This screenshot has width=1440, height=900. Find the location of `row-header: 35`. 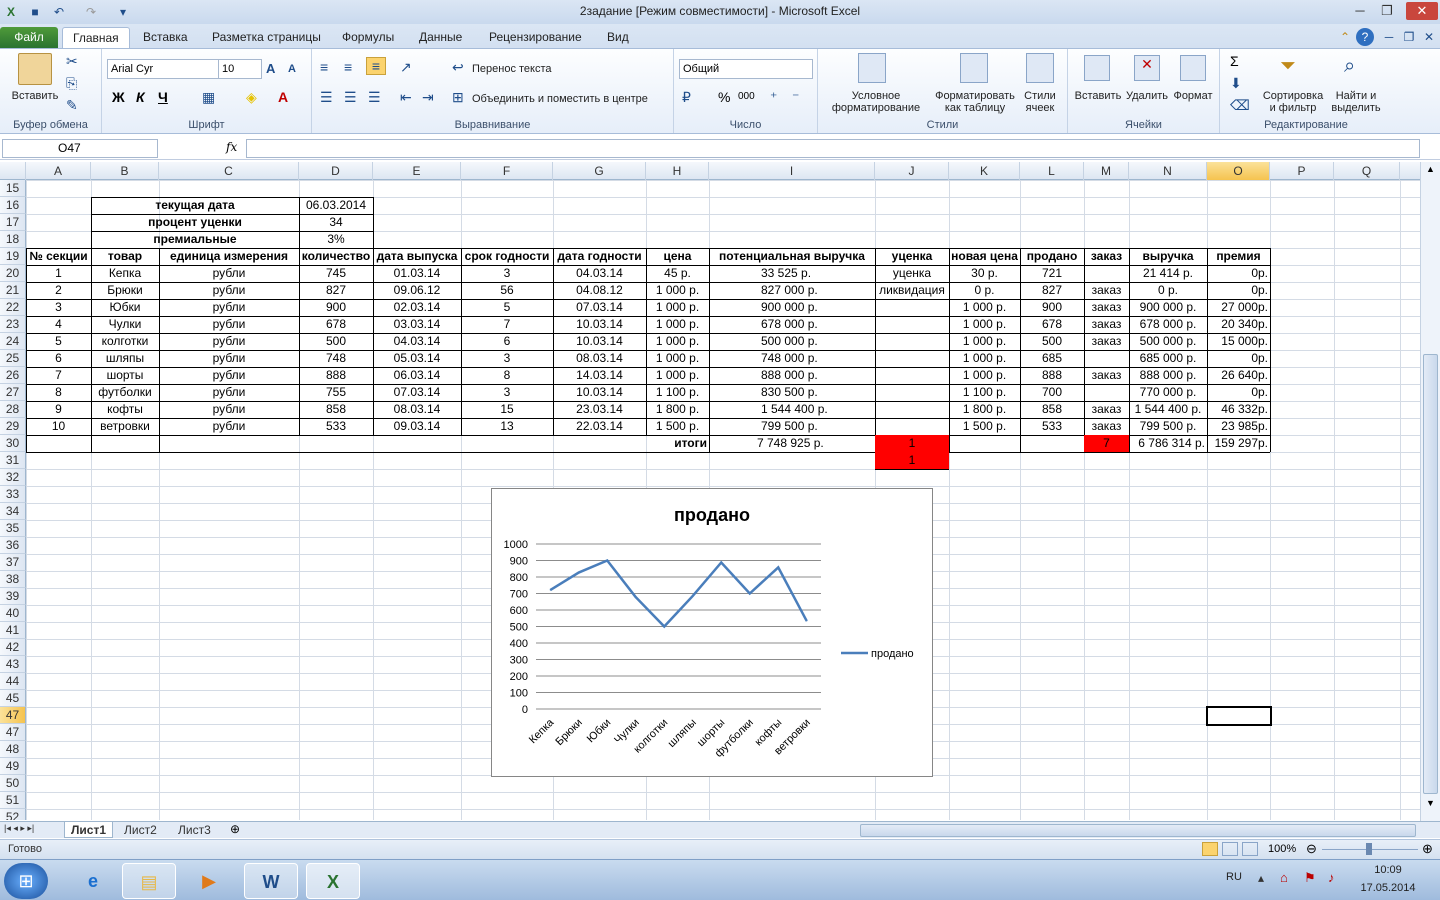

row-header: 35 is located at coordinates (13, 528).